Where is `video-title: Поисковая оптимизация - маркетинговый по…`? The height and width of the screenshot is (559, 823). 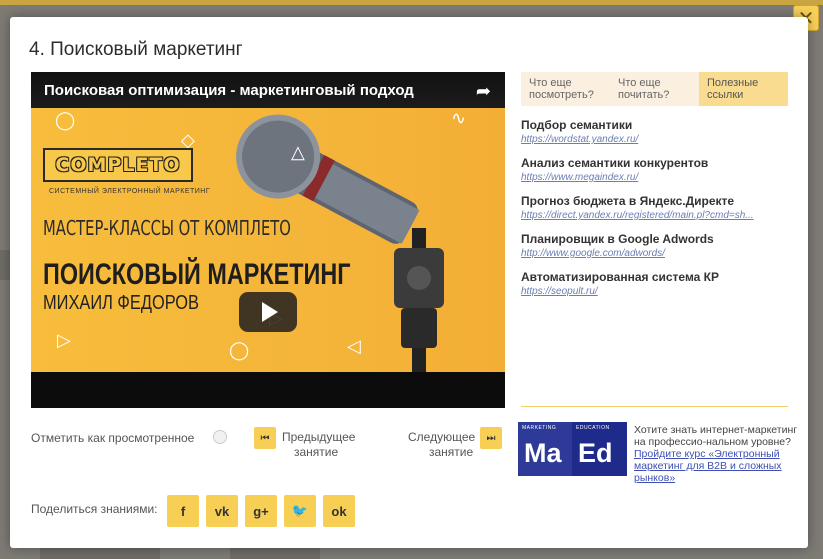
video-title: Поисковая оптимизация - маркетинговый по… is located at coordinates (229, 90).